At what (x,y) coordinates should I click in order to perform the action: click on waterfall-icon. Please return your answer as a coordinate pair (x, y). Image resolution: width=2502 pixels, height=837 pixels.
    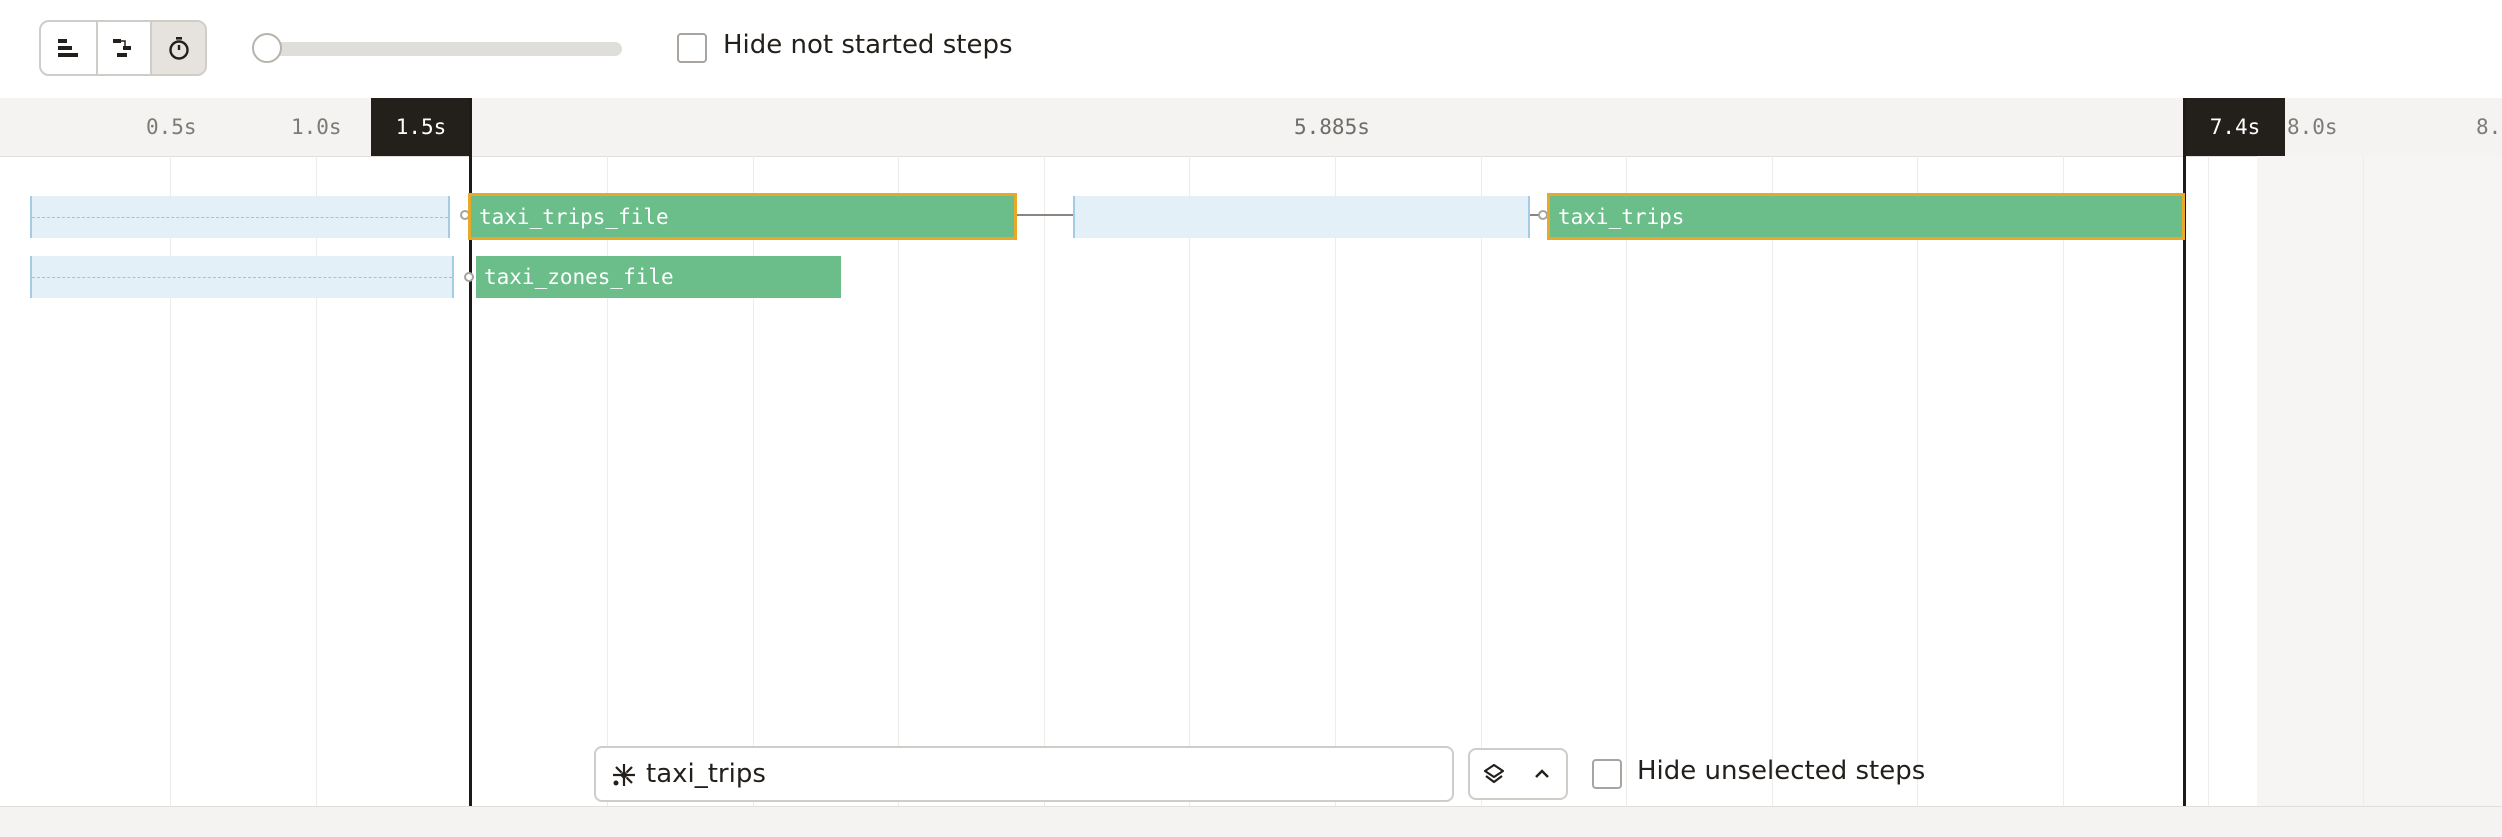
    Looking at the image, I should click on (121, 48).